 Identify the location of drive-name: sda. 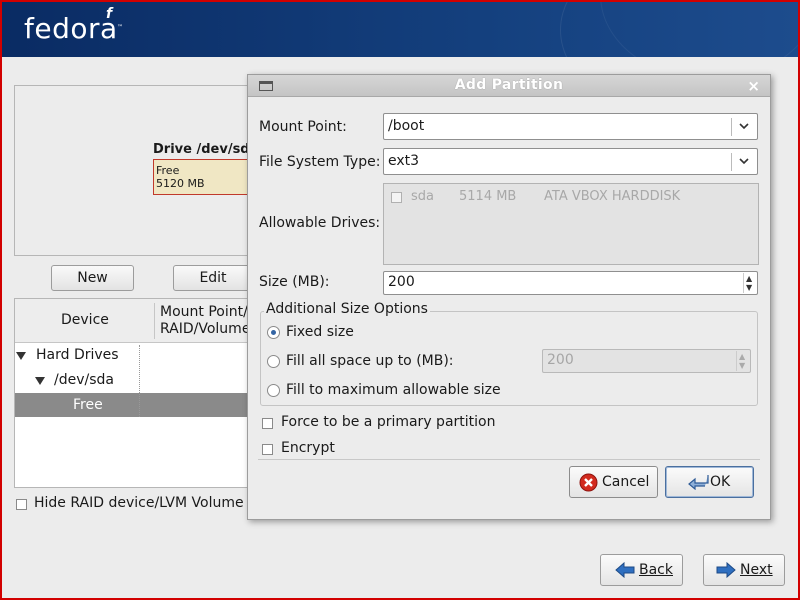
(422, 196).